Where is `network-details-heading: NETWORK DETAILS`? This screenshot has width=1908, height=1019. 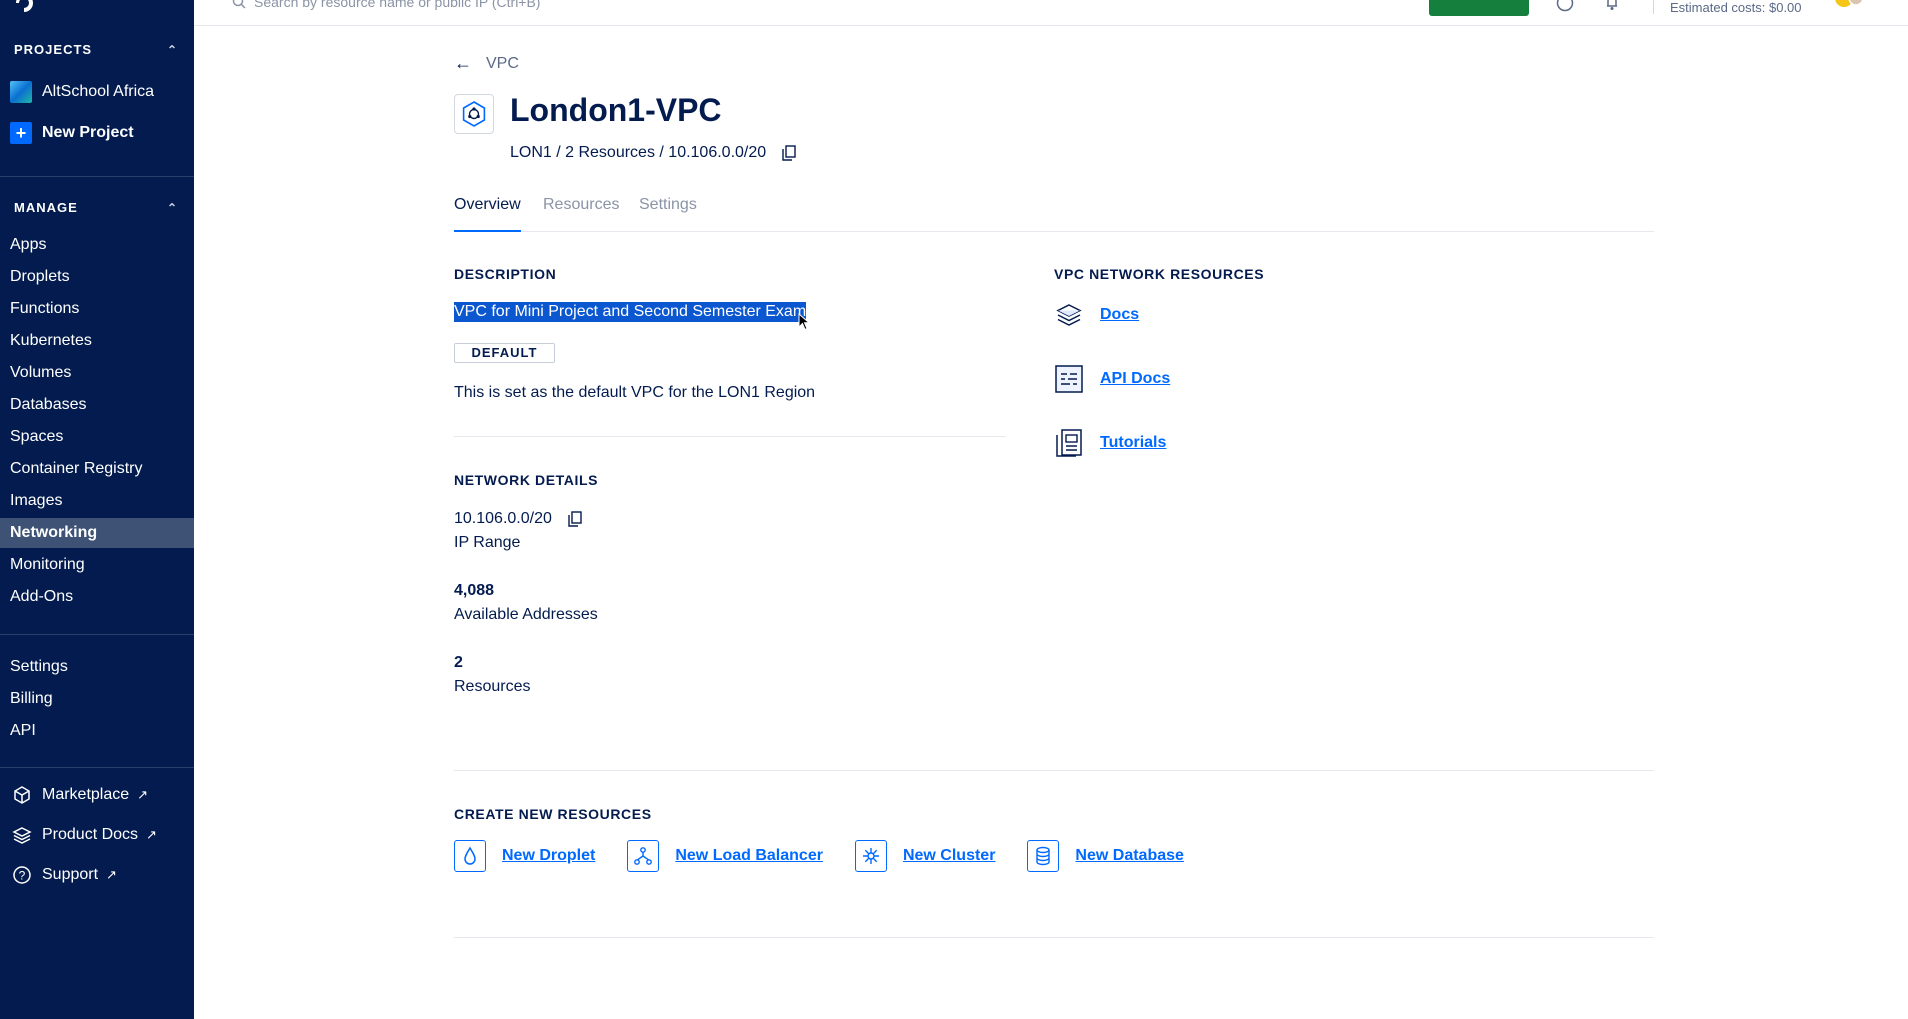 network-details-heading: NETWORK DETAILS is located at coordinates (526, 480).